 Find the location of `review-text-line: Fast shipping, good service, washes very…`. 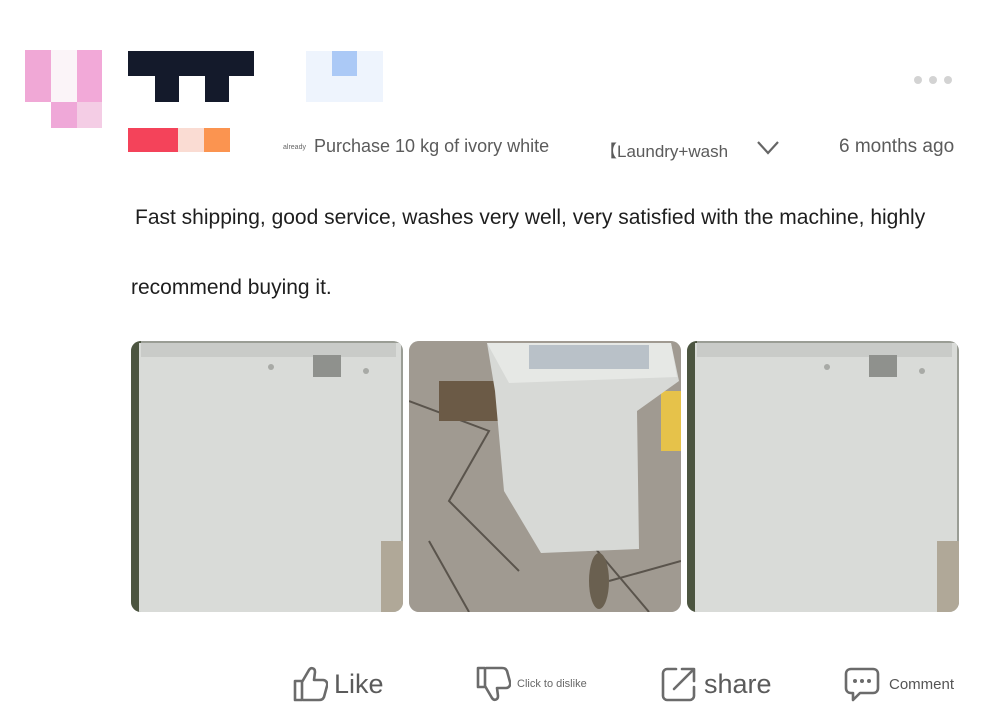

review-text-line: Fast shipping, good service, washes very… is located at coordinates (530, 217).